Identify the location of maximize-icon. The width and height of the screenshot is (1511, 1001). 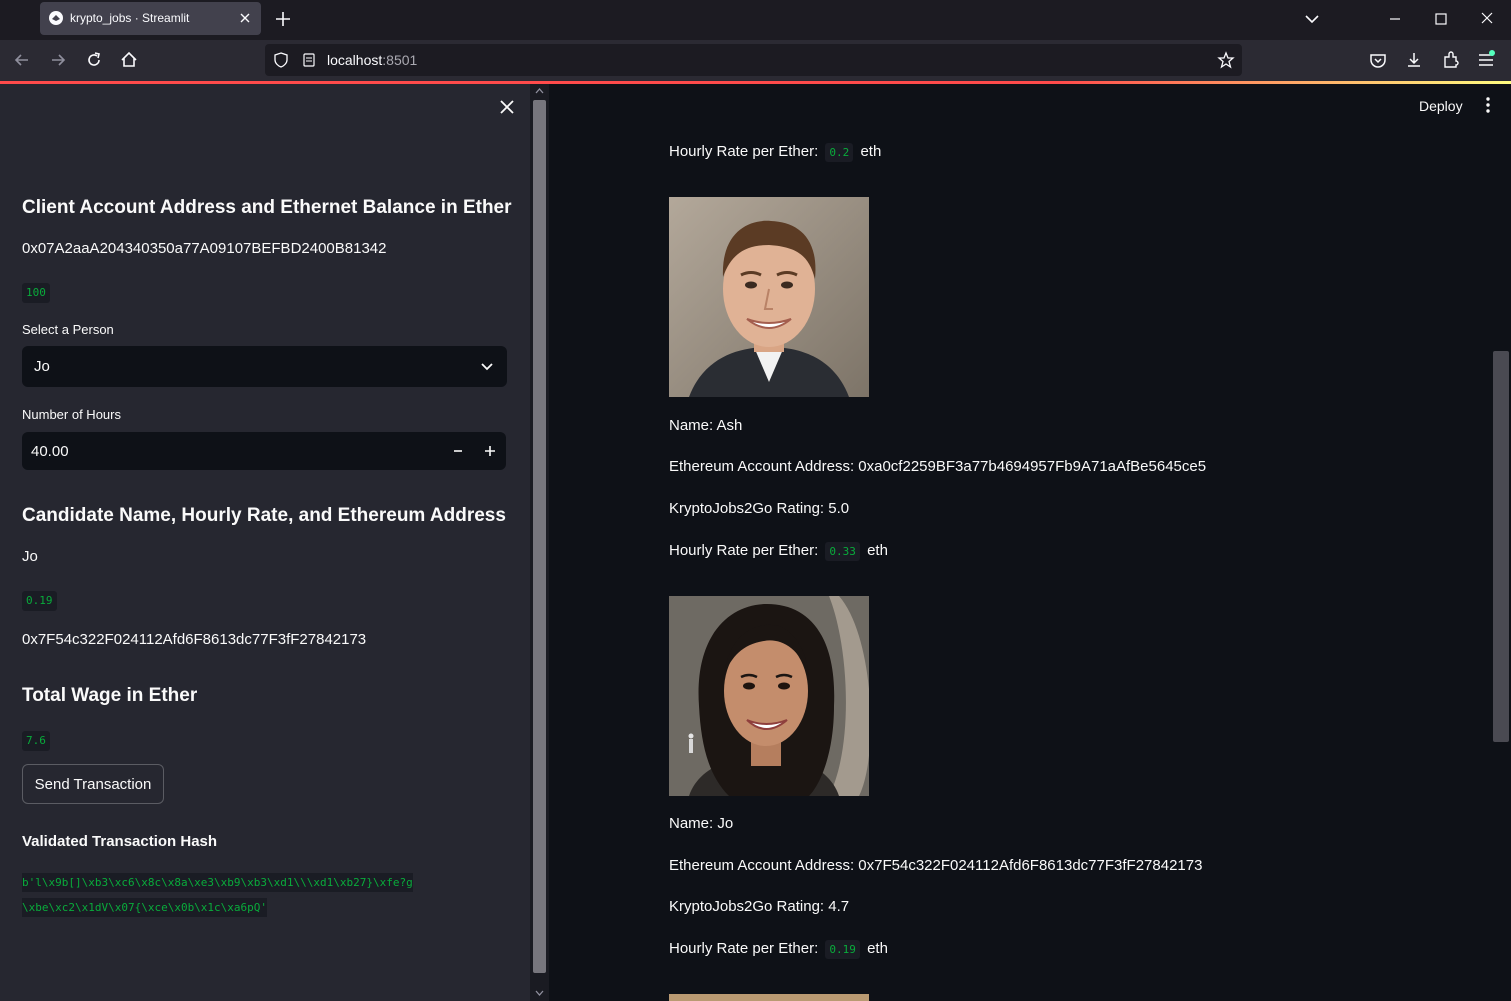
(1441, 19).